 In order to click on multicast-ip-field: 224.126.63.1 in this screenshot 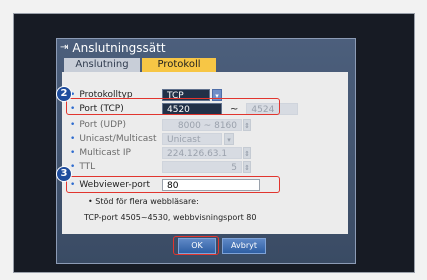, I will do `click(202, 153)`.